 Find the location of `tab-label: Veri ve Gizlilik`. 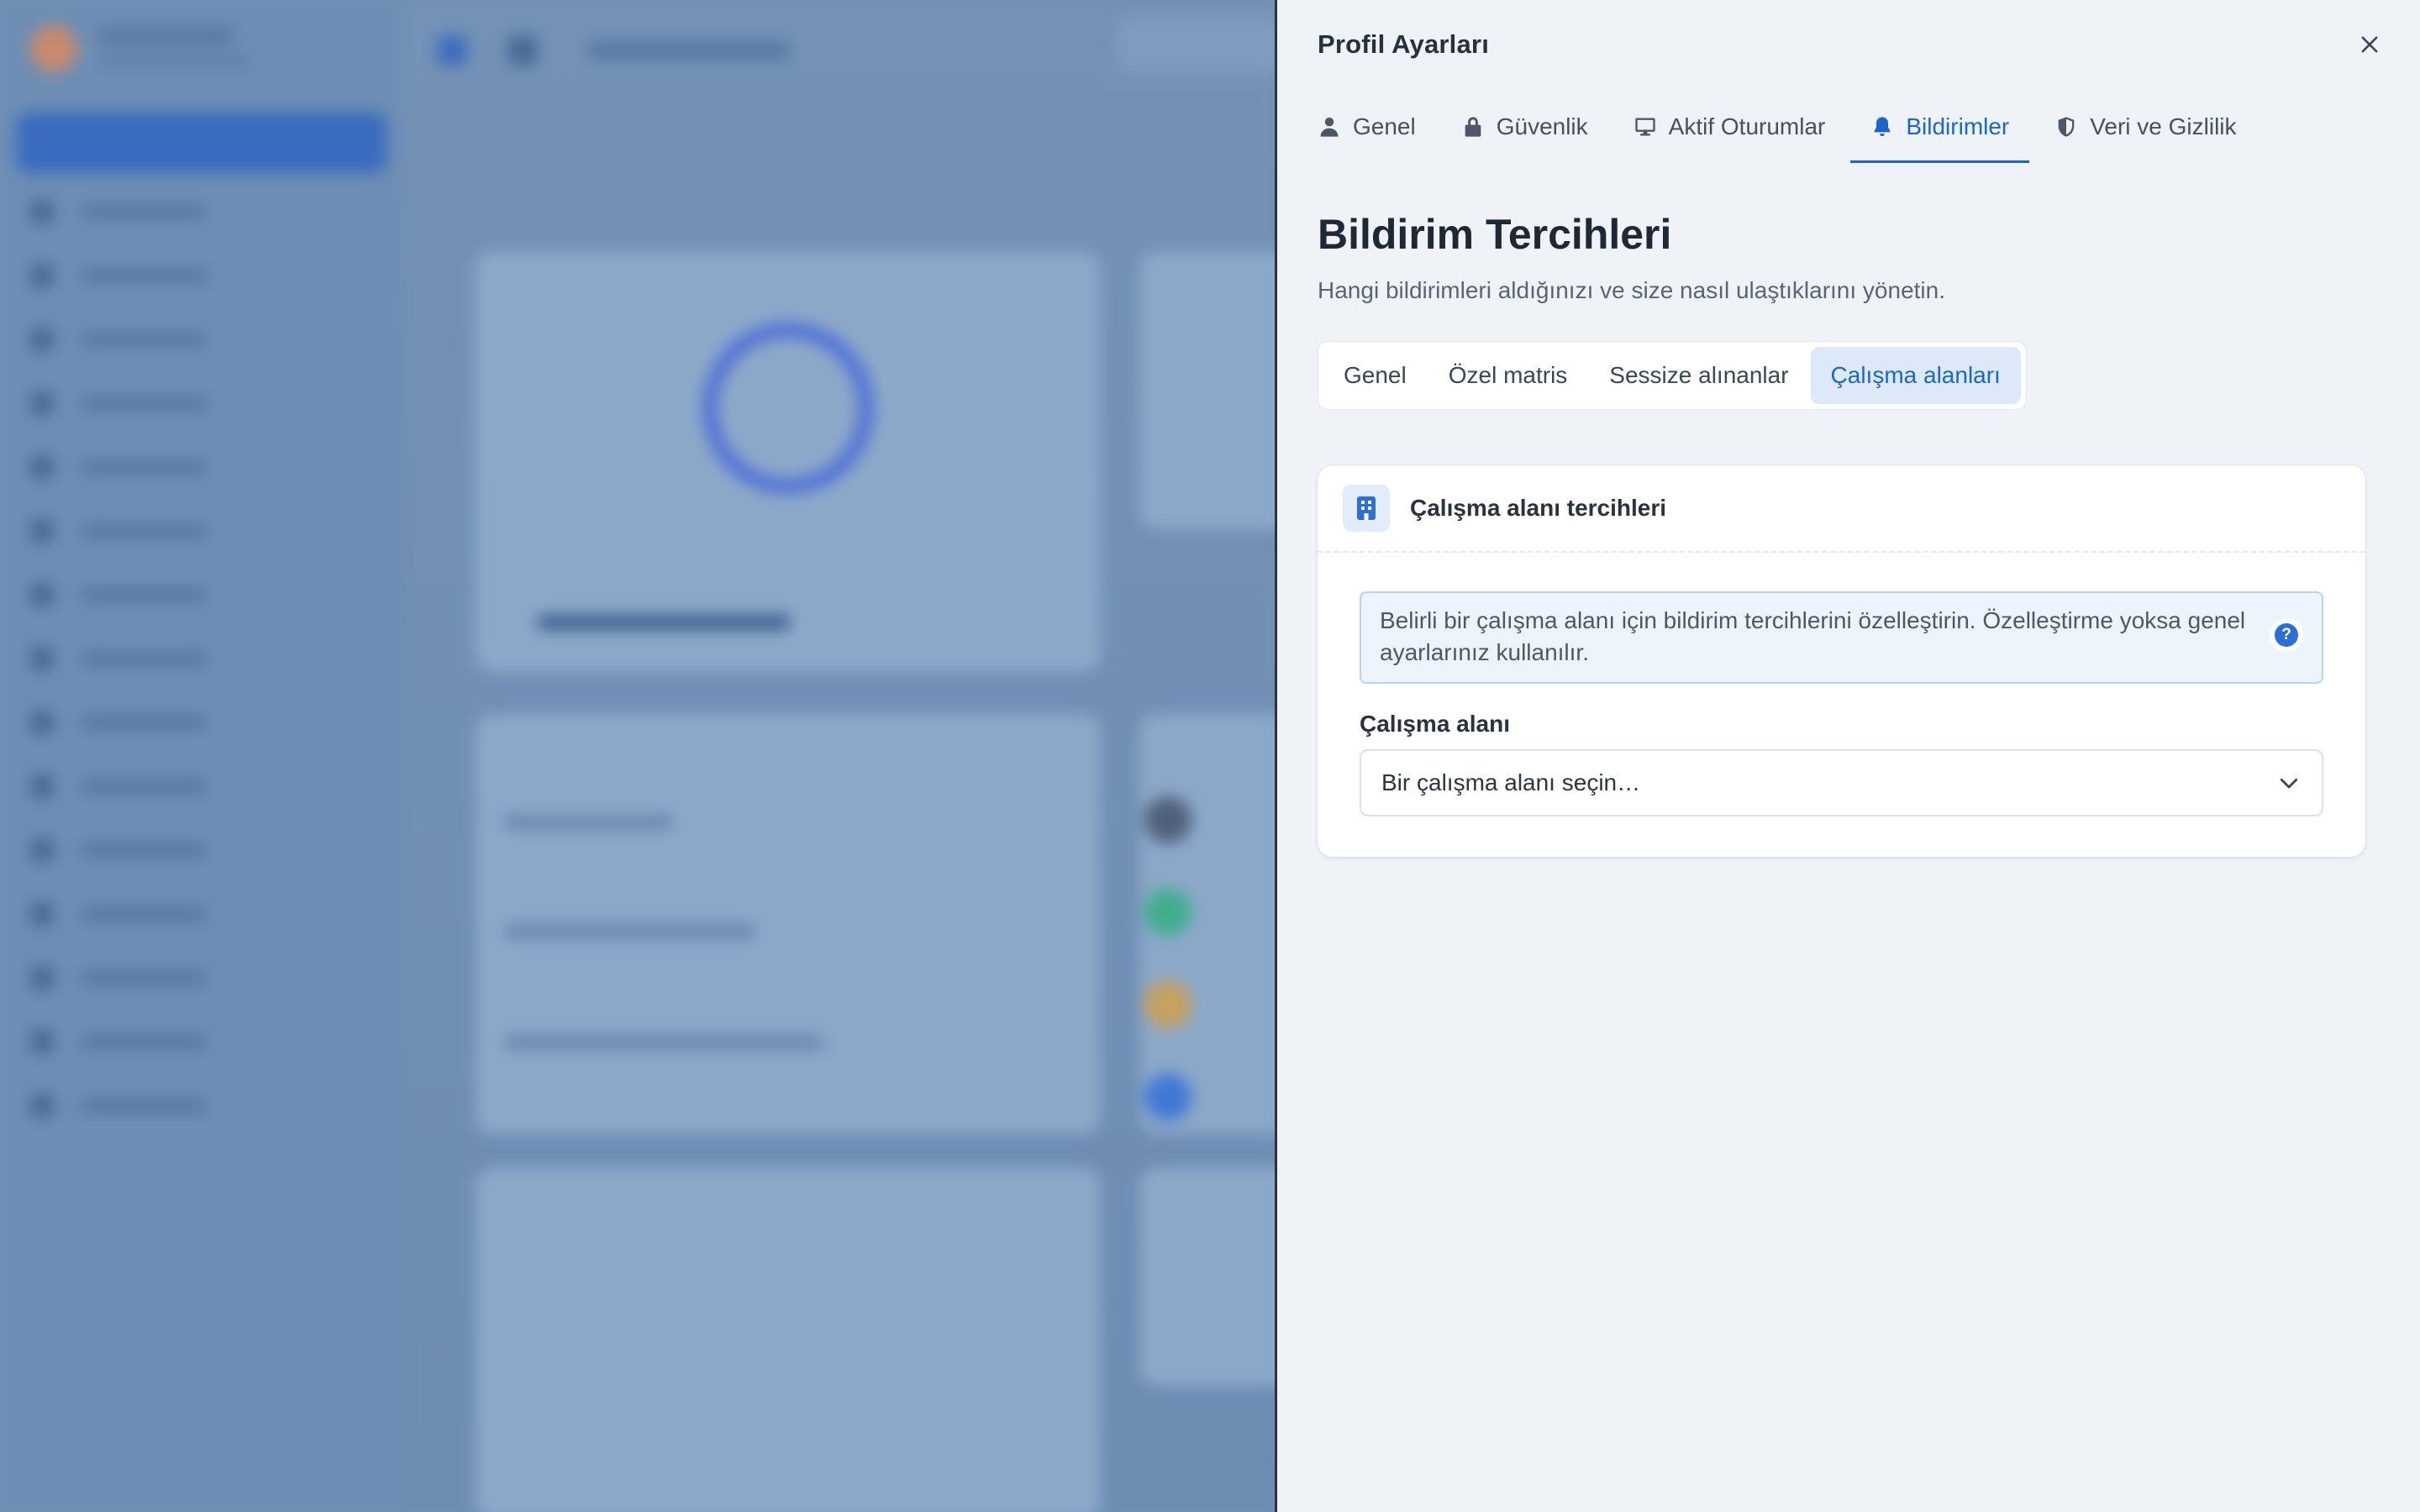

tab-label: Veri ve Gizlilik is located at coordinates (2163, 126).